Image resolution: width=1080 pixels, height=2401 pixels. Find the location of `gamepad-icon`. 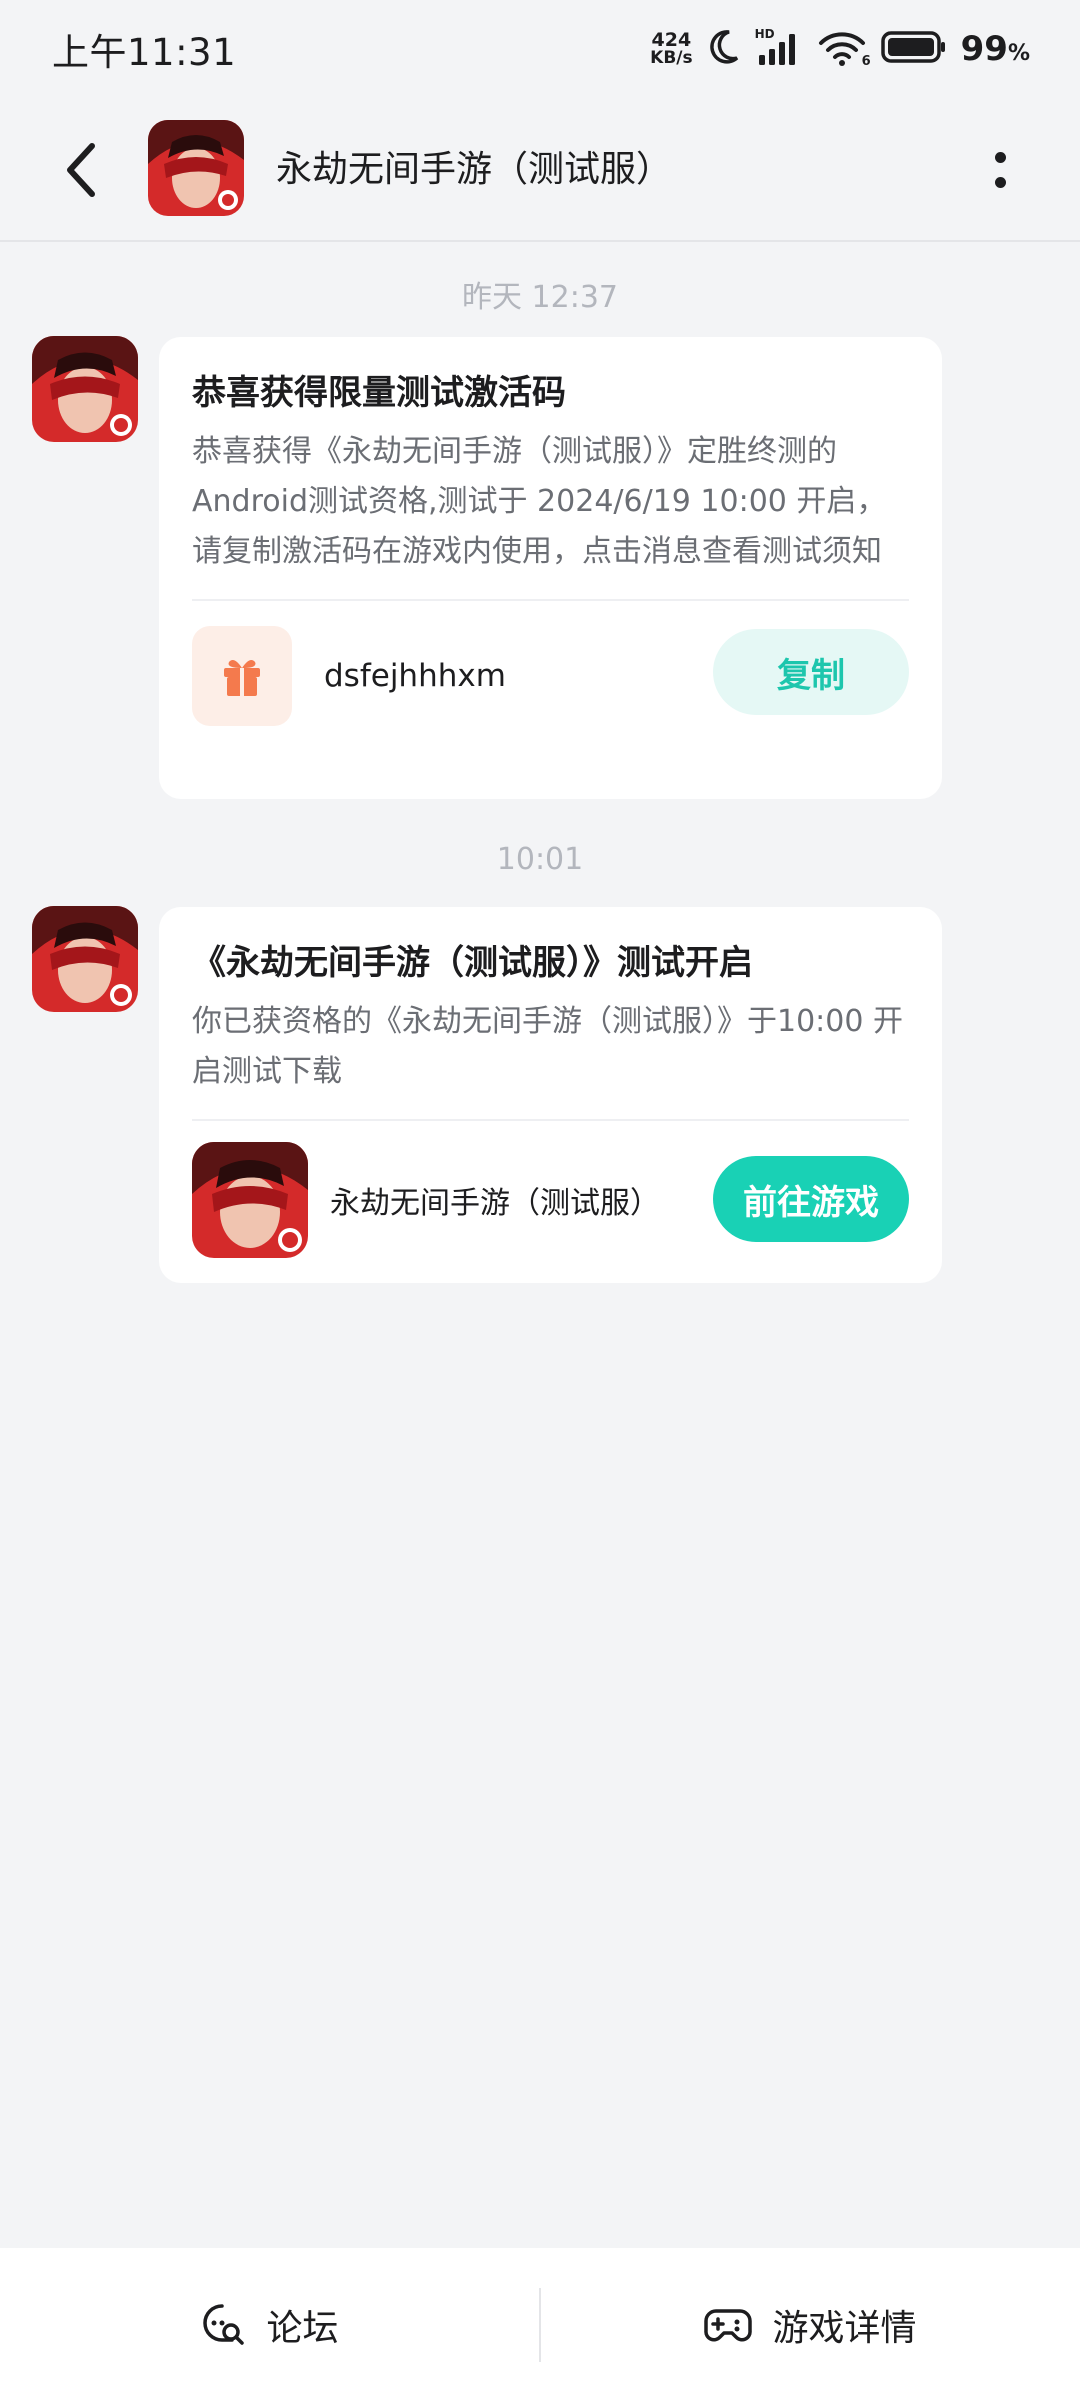

gamepad-icon is located at coordinates (728, 2324).